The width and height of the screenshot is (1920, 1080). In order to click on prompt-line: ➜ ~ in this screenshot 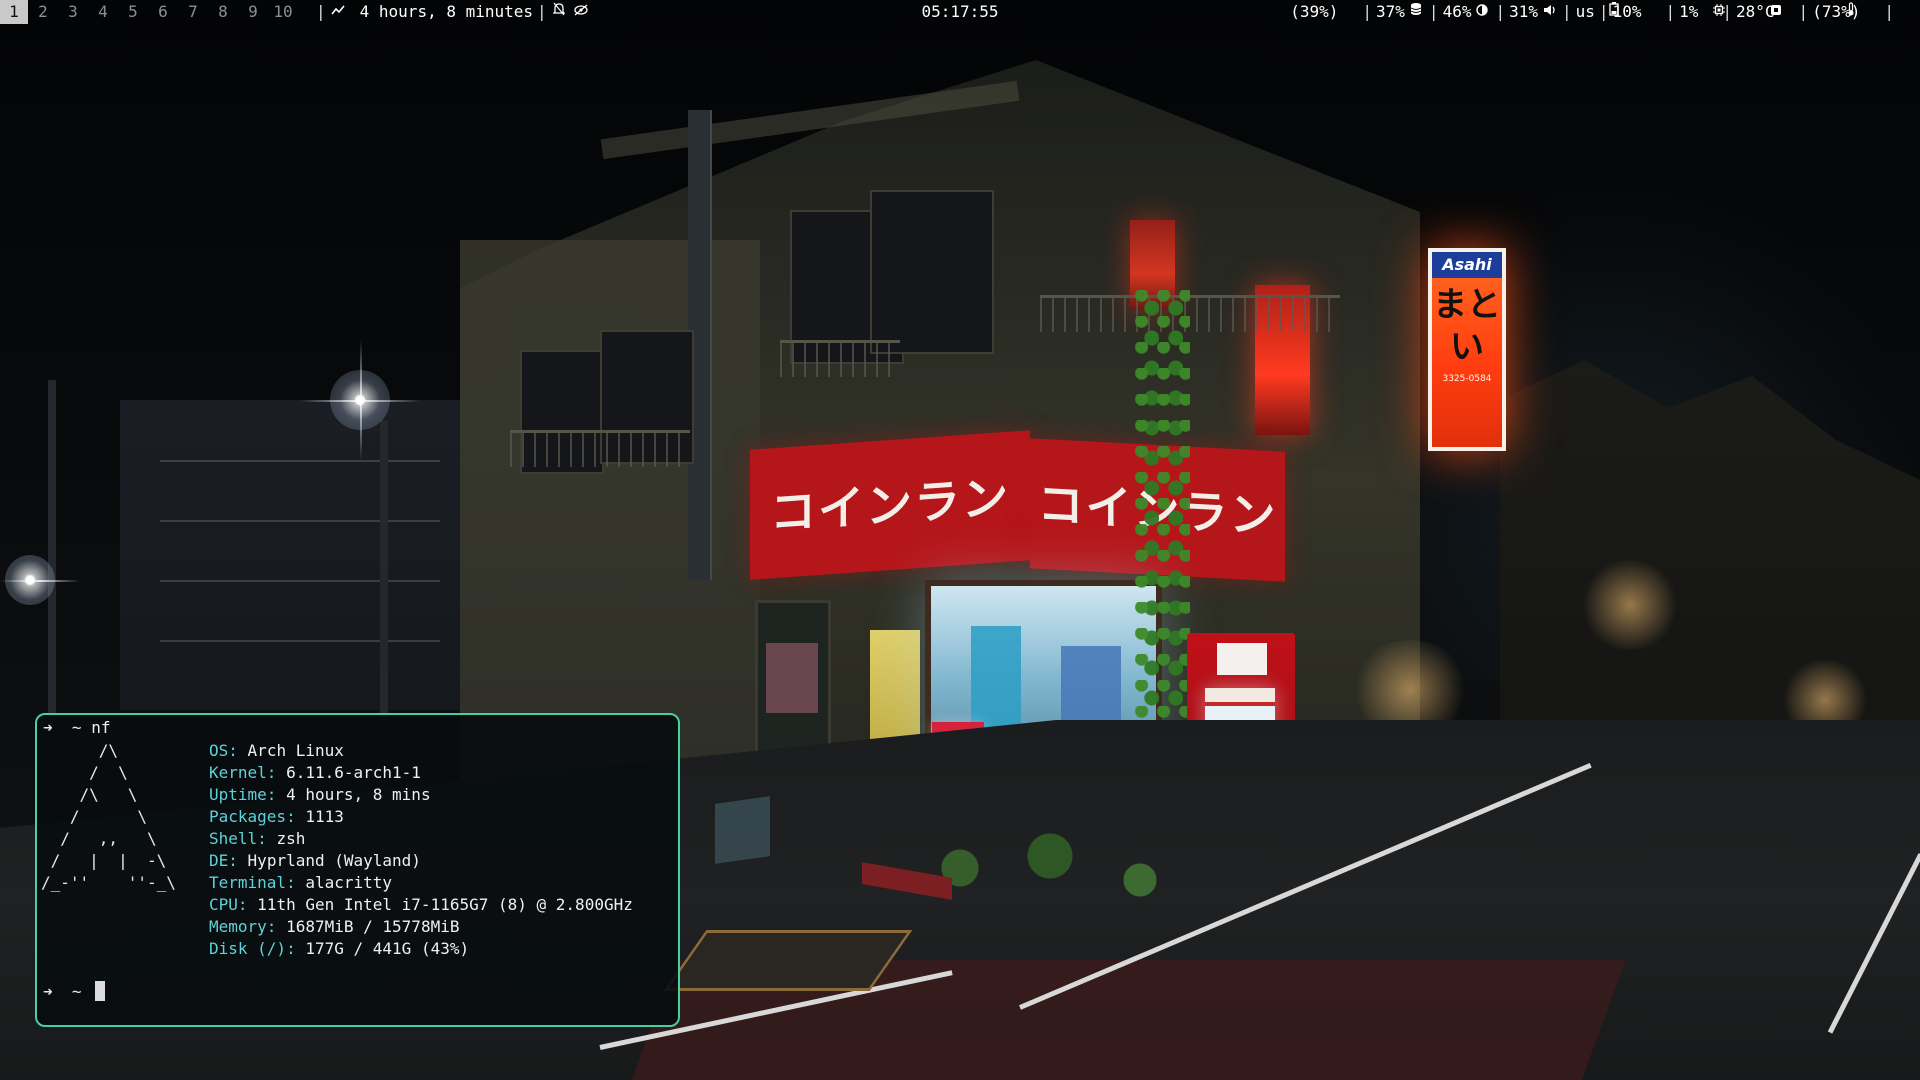, I will do `click(74, 992)`.